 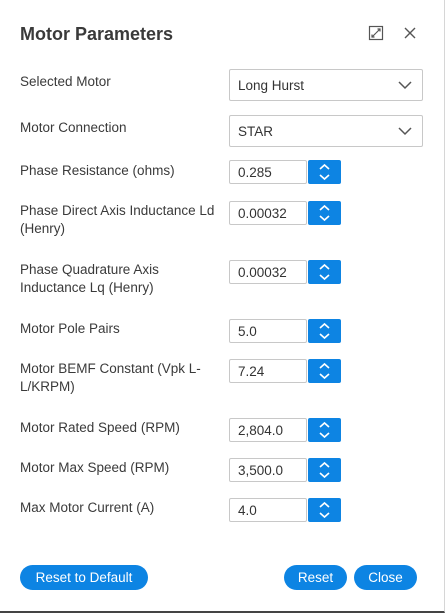 What do you see at coordinates (73, 127) in the screenshot?
I see `motor-connection-label: Motor Connection` at bounding box center [73, 127].